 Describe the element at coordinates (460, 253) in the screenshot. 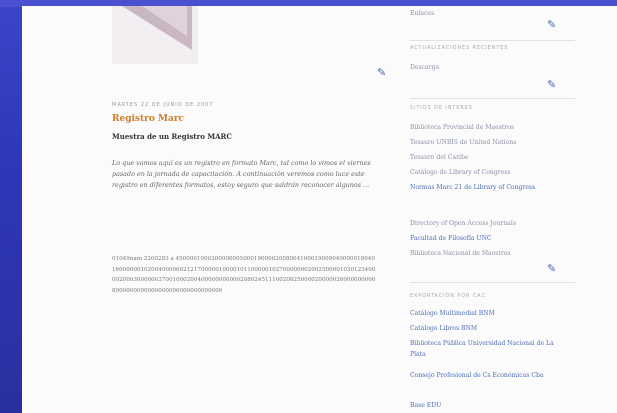

I see `sidebar-link: Biblioteca Nacional de Maestros` at that location.